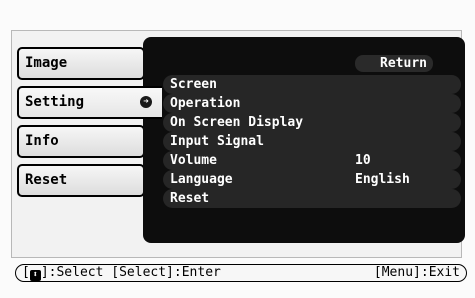  I want to click on submenu-row-label: Operation, so click(205, 103).